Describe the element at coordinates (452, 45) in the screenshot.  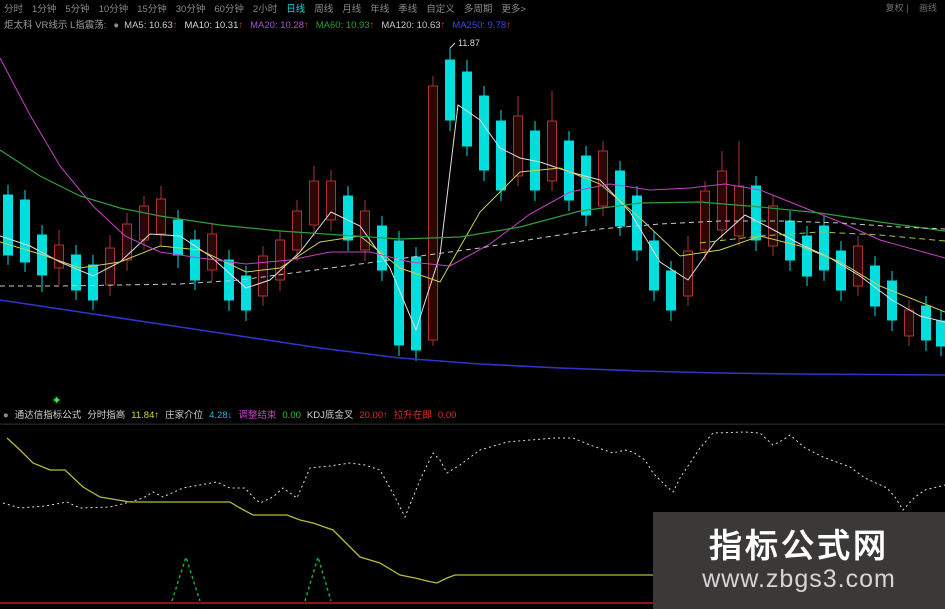
I see `high-price-pointer` at that location.